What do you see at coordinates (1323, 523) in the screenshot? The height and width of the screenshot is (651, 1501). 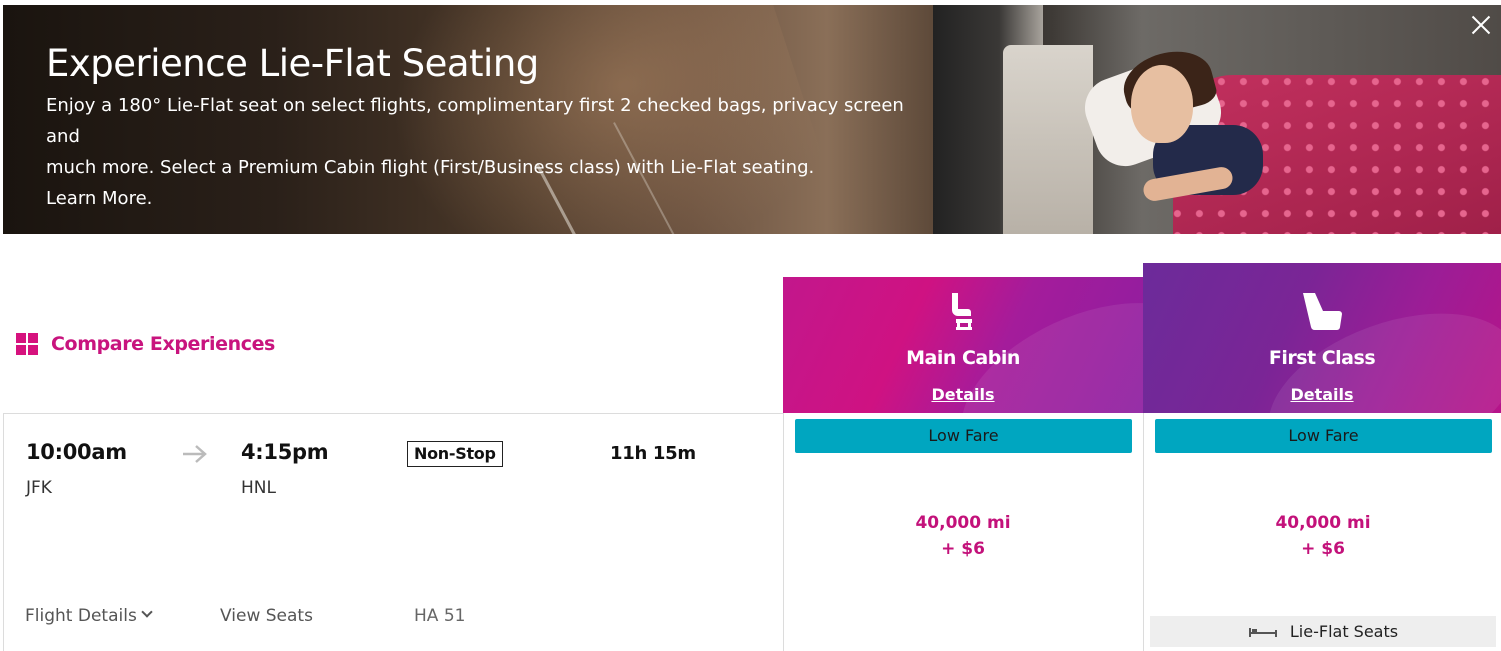 I see `fare-miles-first: 40,000 mi` at bounding box center [1323, 523].